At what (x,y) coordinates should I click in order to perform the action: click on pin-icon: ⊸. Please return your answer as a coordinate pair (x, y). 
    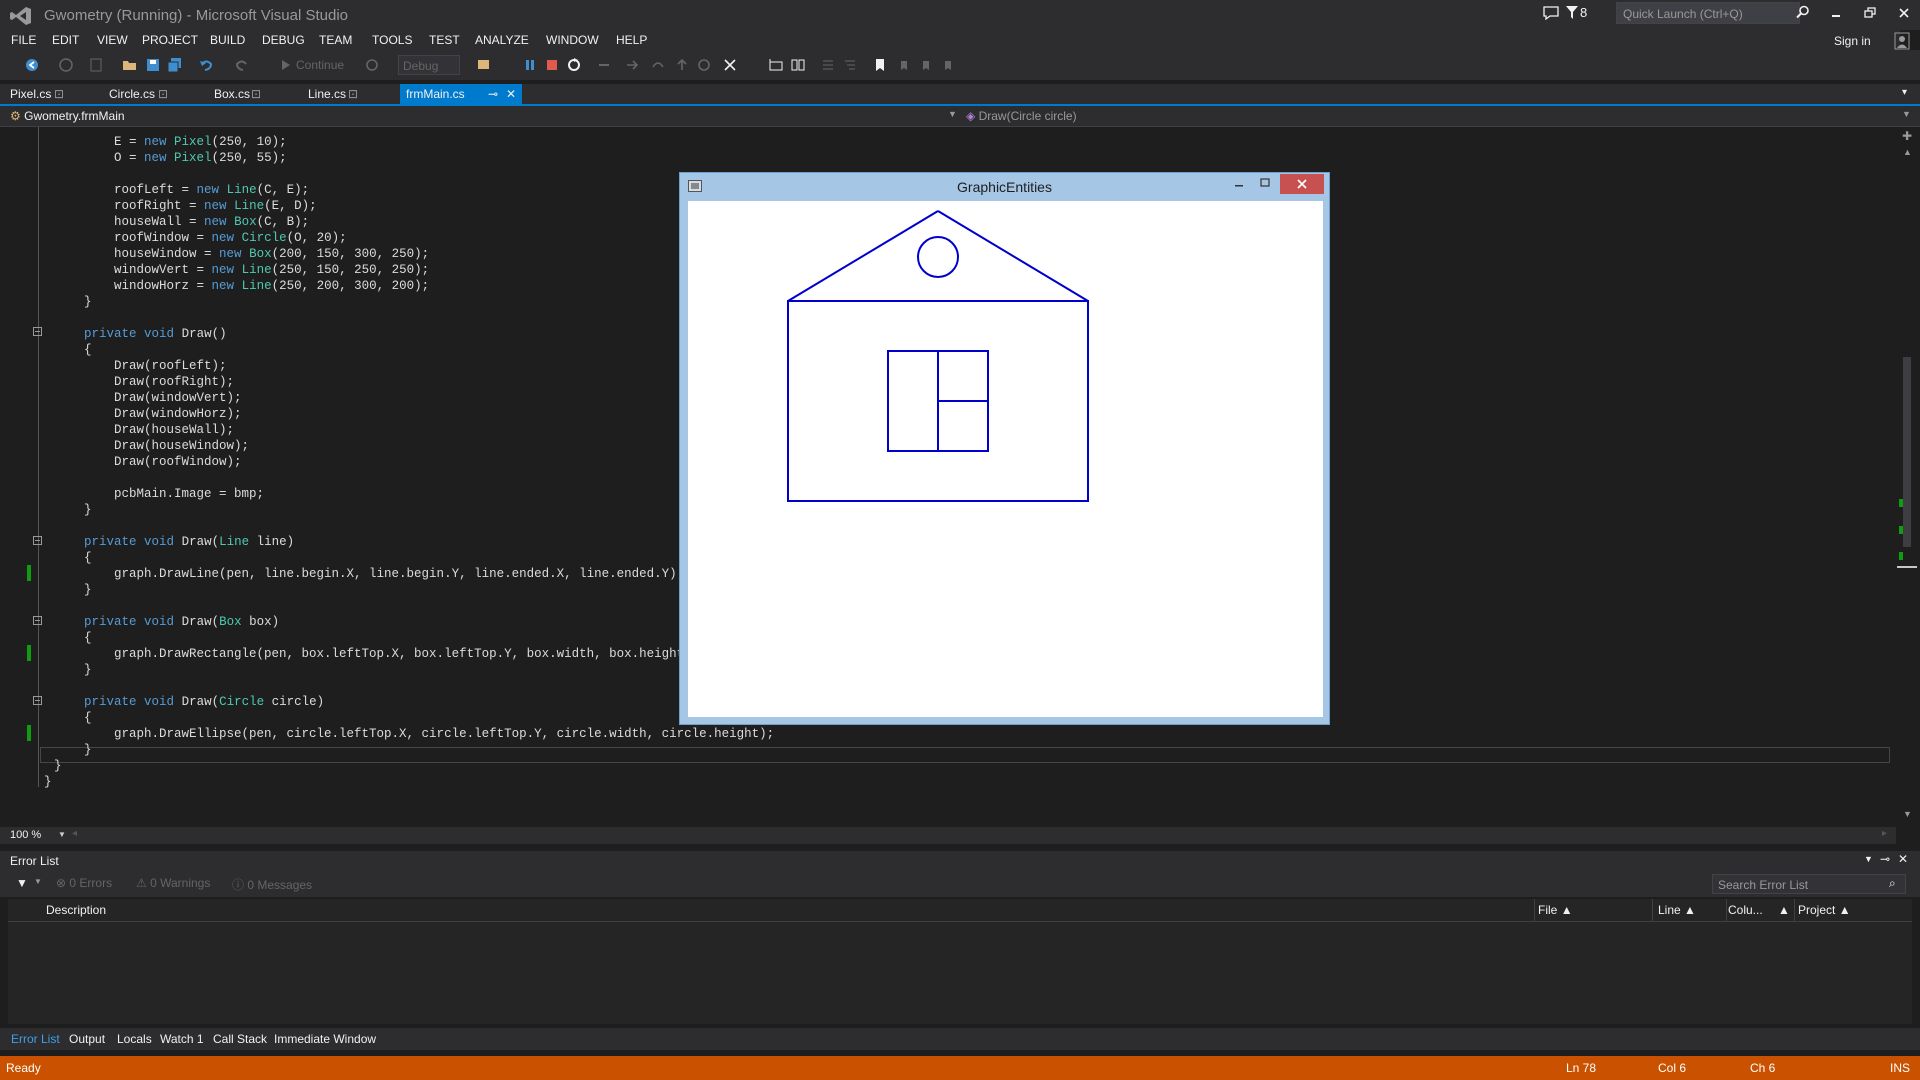
    Looking at the image, I should click on (1885, 859).